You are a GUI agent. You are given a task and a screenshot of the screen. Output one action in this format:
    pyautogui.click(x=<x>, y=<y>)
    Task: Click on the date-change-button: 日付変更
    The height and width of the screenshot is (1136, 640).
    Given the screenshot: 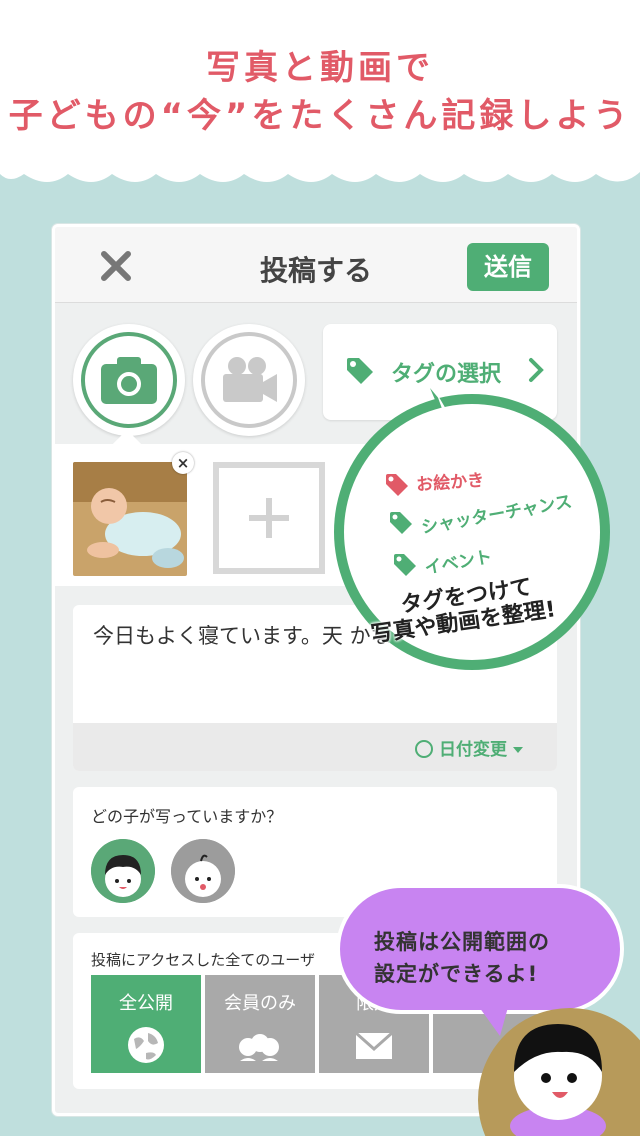 What is the action you would take?
    pyautogui.click(x=469, y=747)
    